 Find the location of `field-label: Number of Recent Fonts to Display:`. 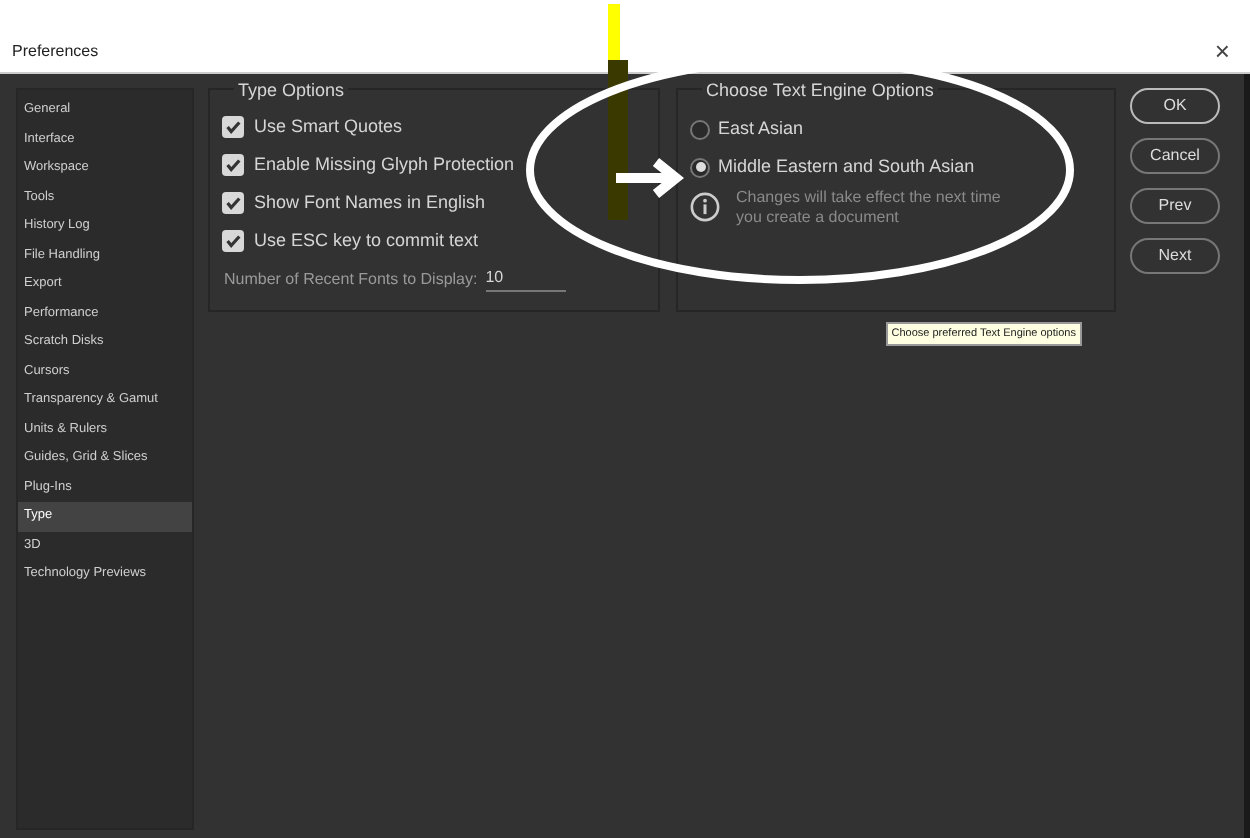

field-label: Number of Recent Fonts to Display: is located at coordinates (351, 279).